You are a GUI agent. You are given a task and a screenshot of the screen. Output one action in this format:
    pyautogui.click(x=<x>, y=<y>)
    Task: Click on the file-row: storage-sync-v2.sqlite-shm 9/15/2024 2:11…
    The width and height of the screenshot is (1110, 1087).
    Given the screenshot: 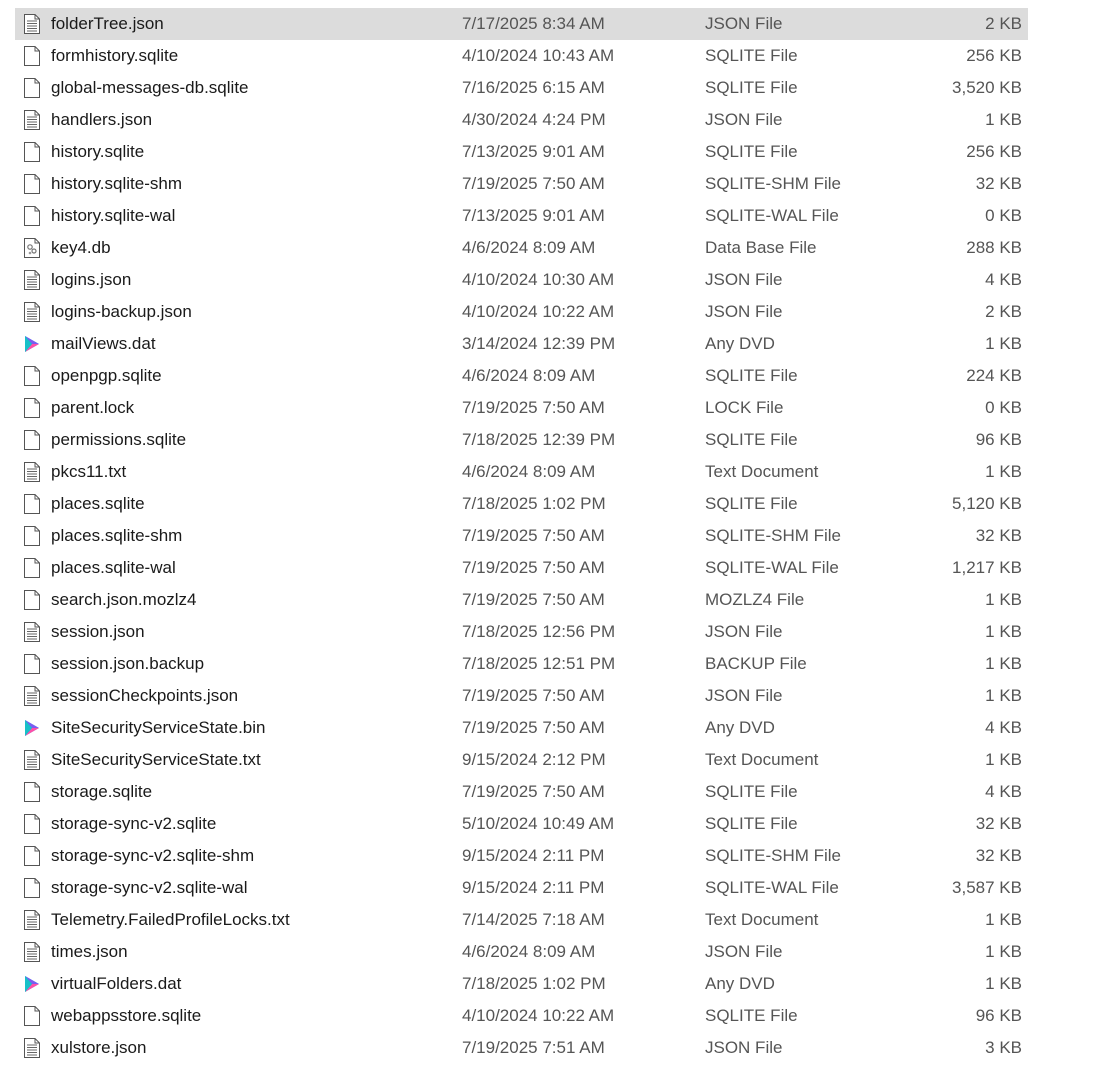 What is the action you would take?
    pyautogui.click(x=521, y=856)
    